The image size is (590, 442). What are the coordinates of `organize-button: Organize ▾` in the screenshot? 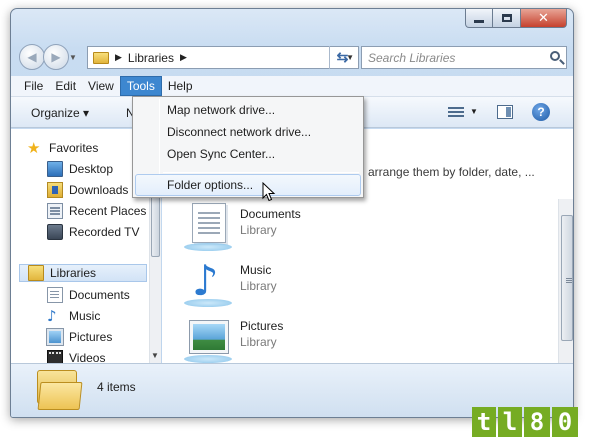 It's located at (60, 113).